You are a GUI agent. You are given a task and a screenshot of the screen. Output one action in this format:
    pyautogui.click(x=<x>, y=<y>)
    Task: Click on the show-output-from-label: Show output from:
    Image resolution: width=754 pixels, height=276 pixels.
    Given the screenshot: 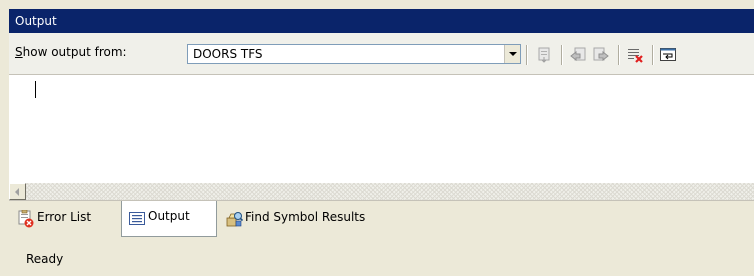 What is the action you would take?
    pyautogui.click(x=71, y=52)
    